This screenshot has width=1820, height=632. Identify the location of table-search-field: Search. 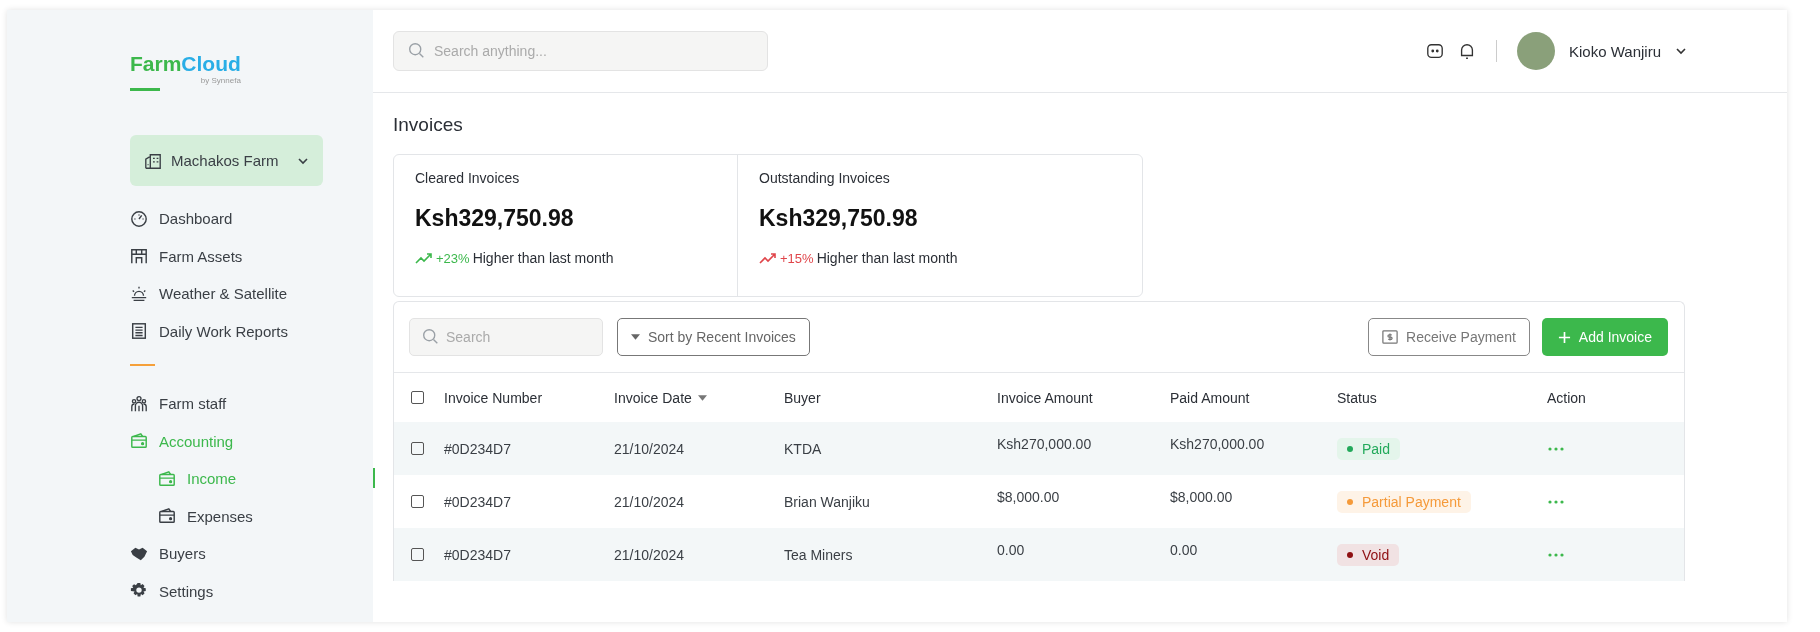
(506, 337).